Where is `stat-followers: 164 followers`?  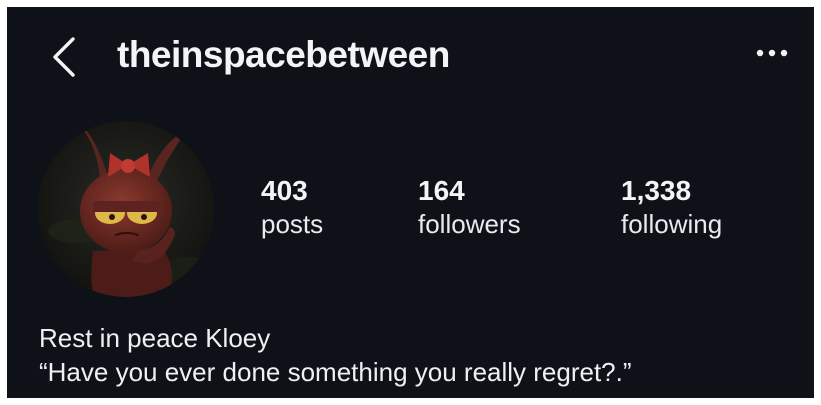 stat-followers: 164 followers is located at coordinates (469, 208).